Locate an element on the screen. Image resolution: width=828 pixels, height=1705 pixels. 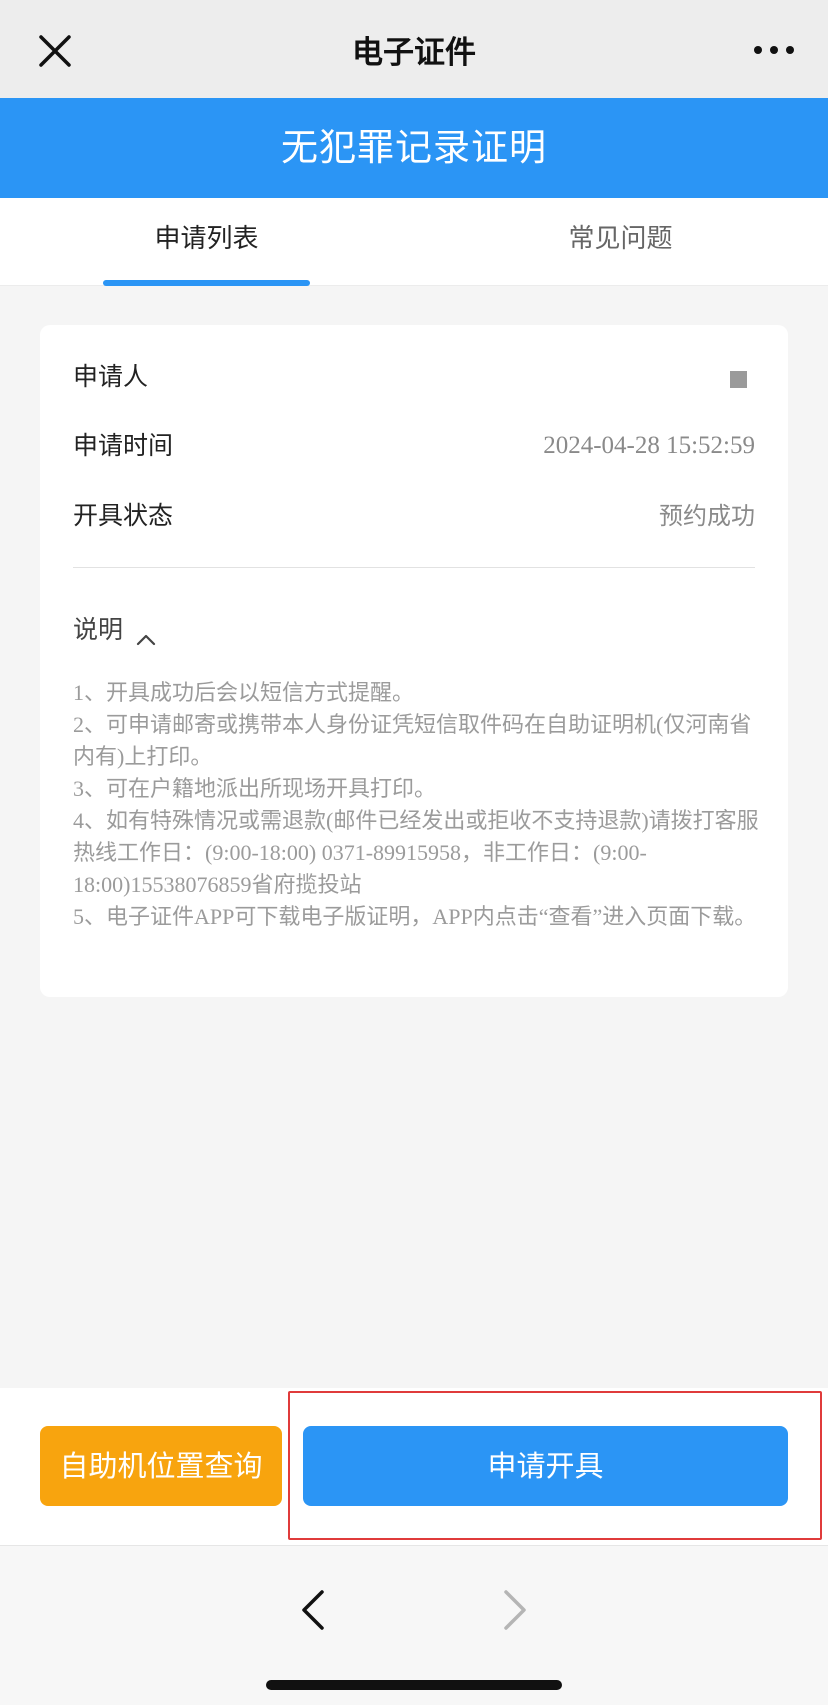
applicant-row: 申请人 is located at coordinates (414, 377).